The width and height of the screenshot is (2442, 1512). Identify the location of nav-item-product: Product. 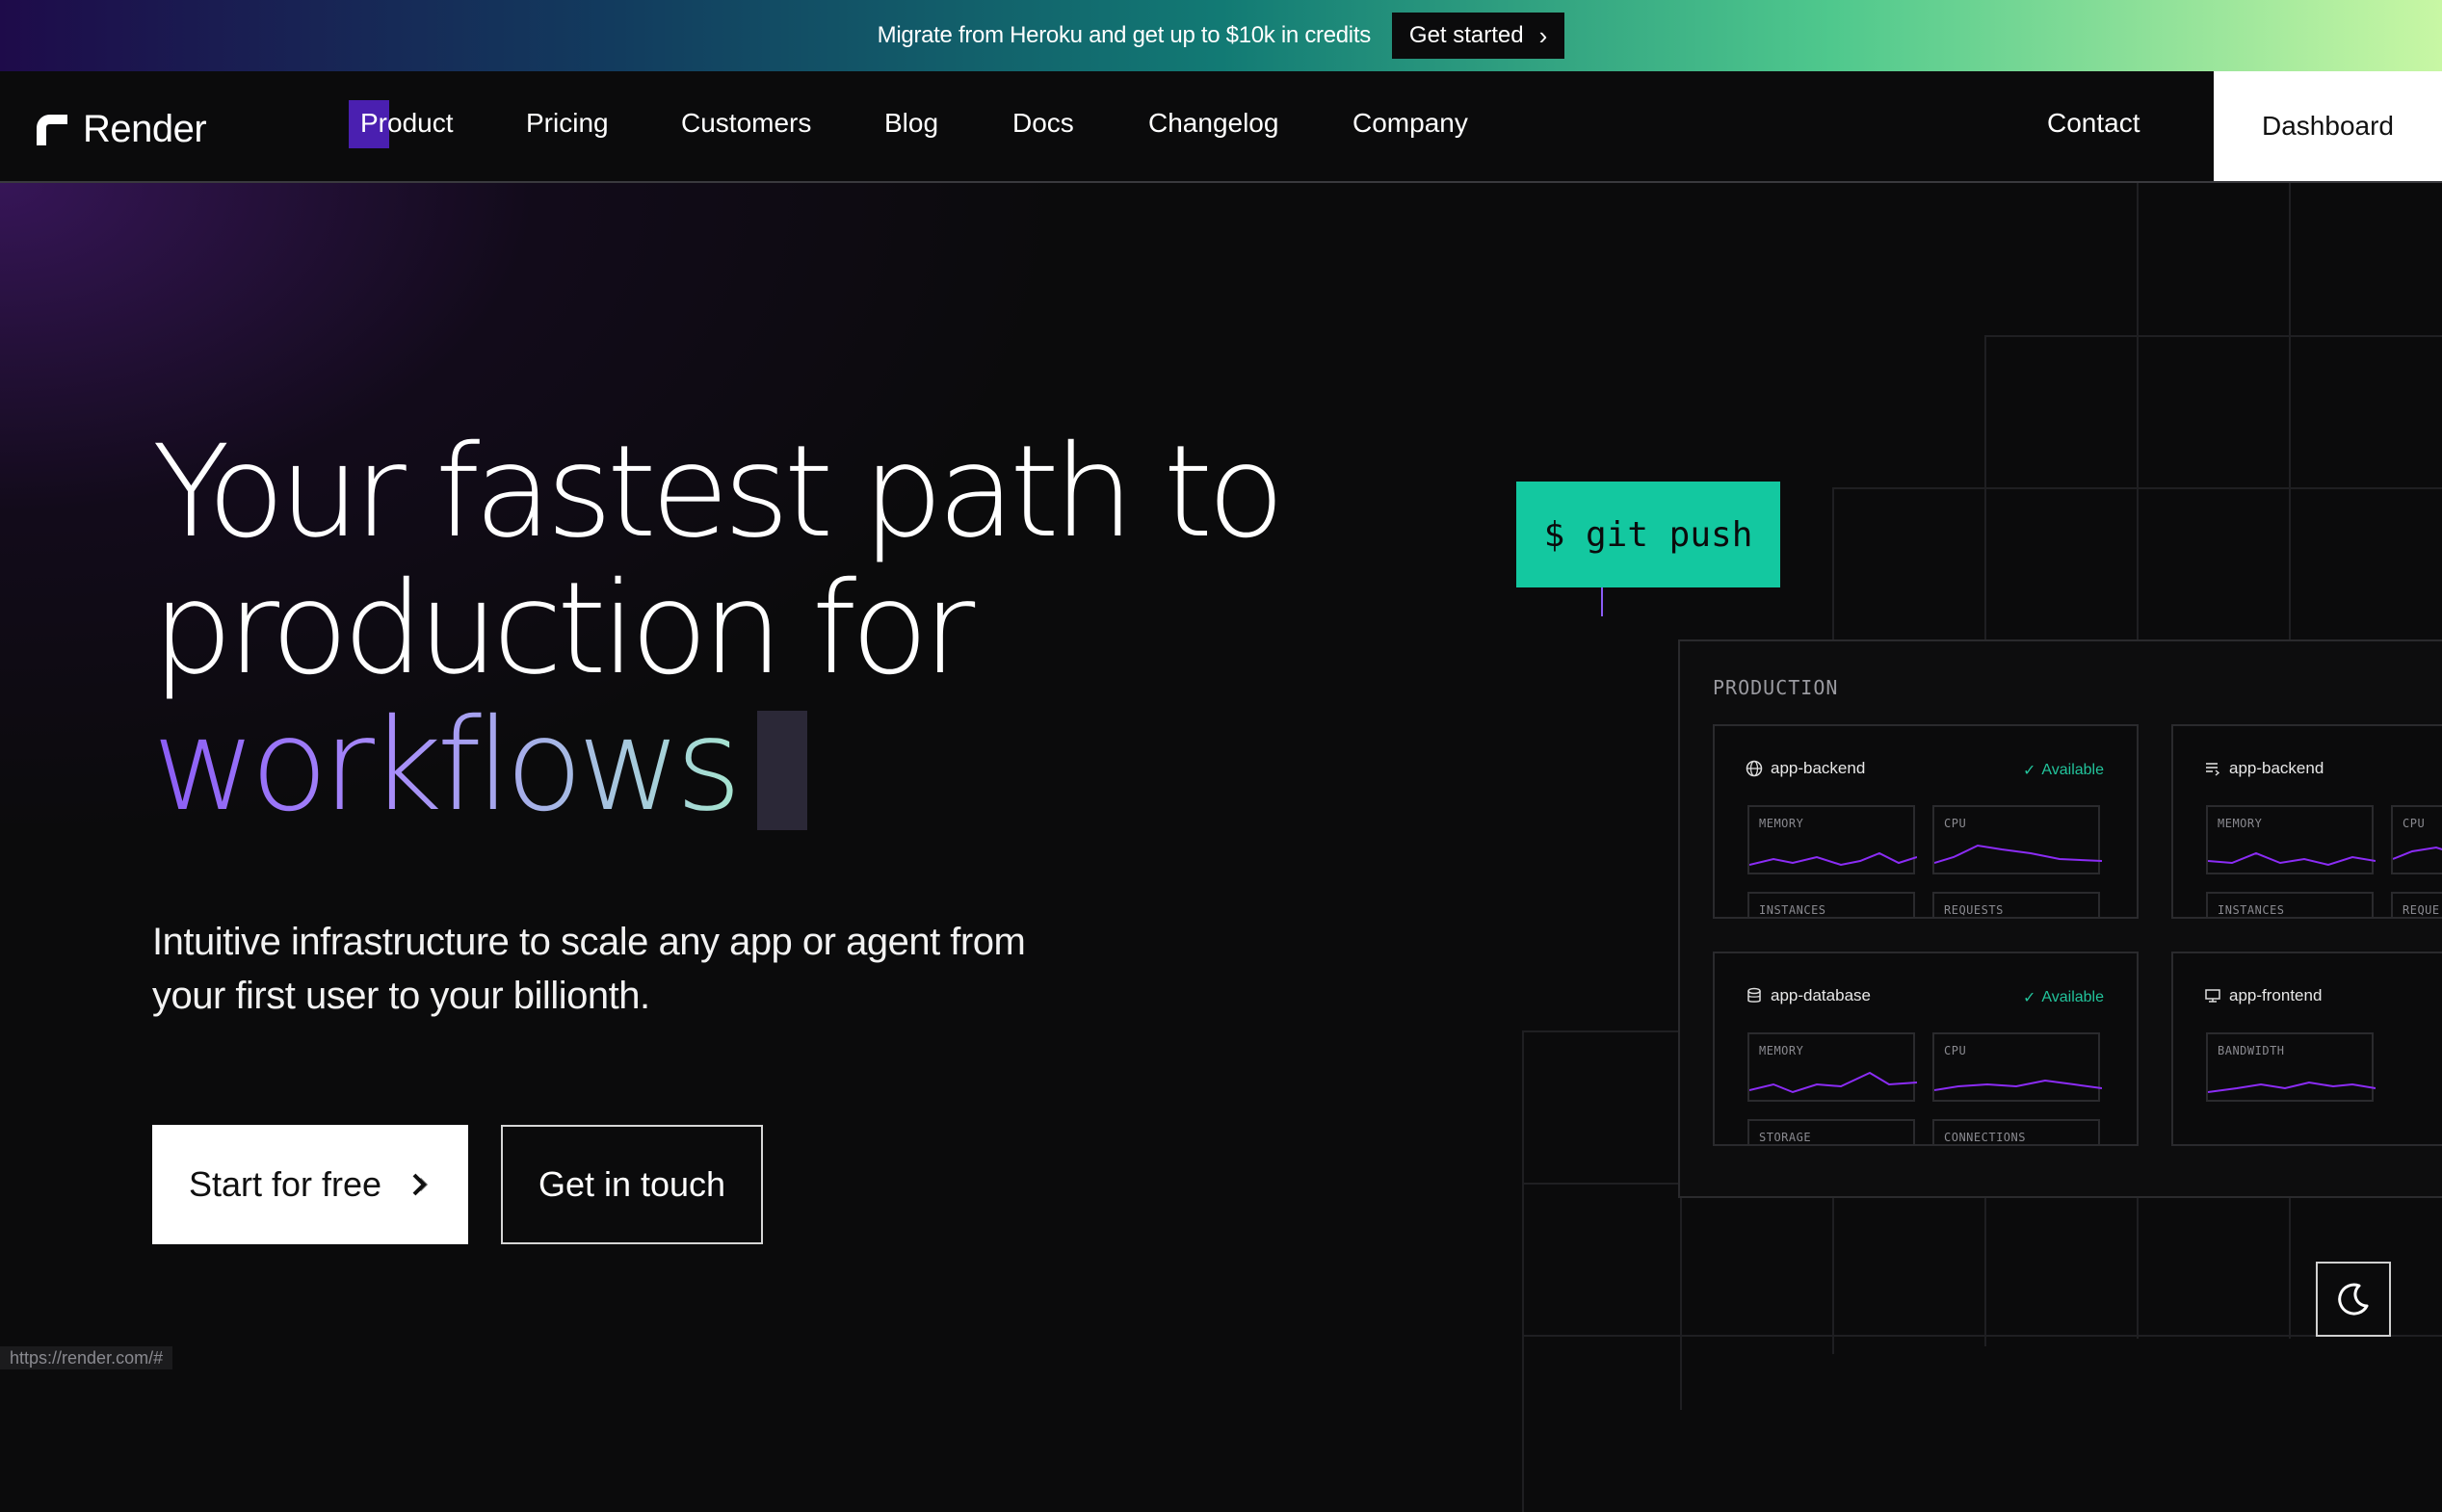
(401, 124).